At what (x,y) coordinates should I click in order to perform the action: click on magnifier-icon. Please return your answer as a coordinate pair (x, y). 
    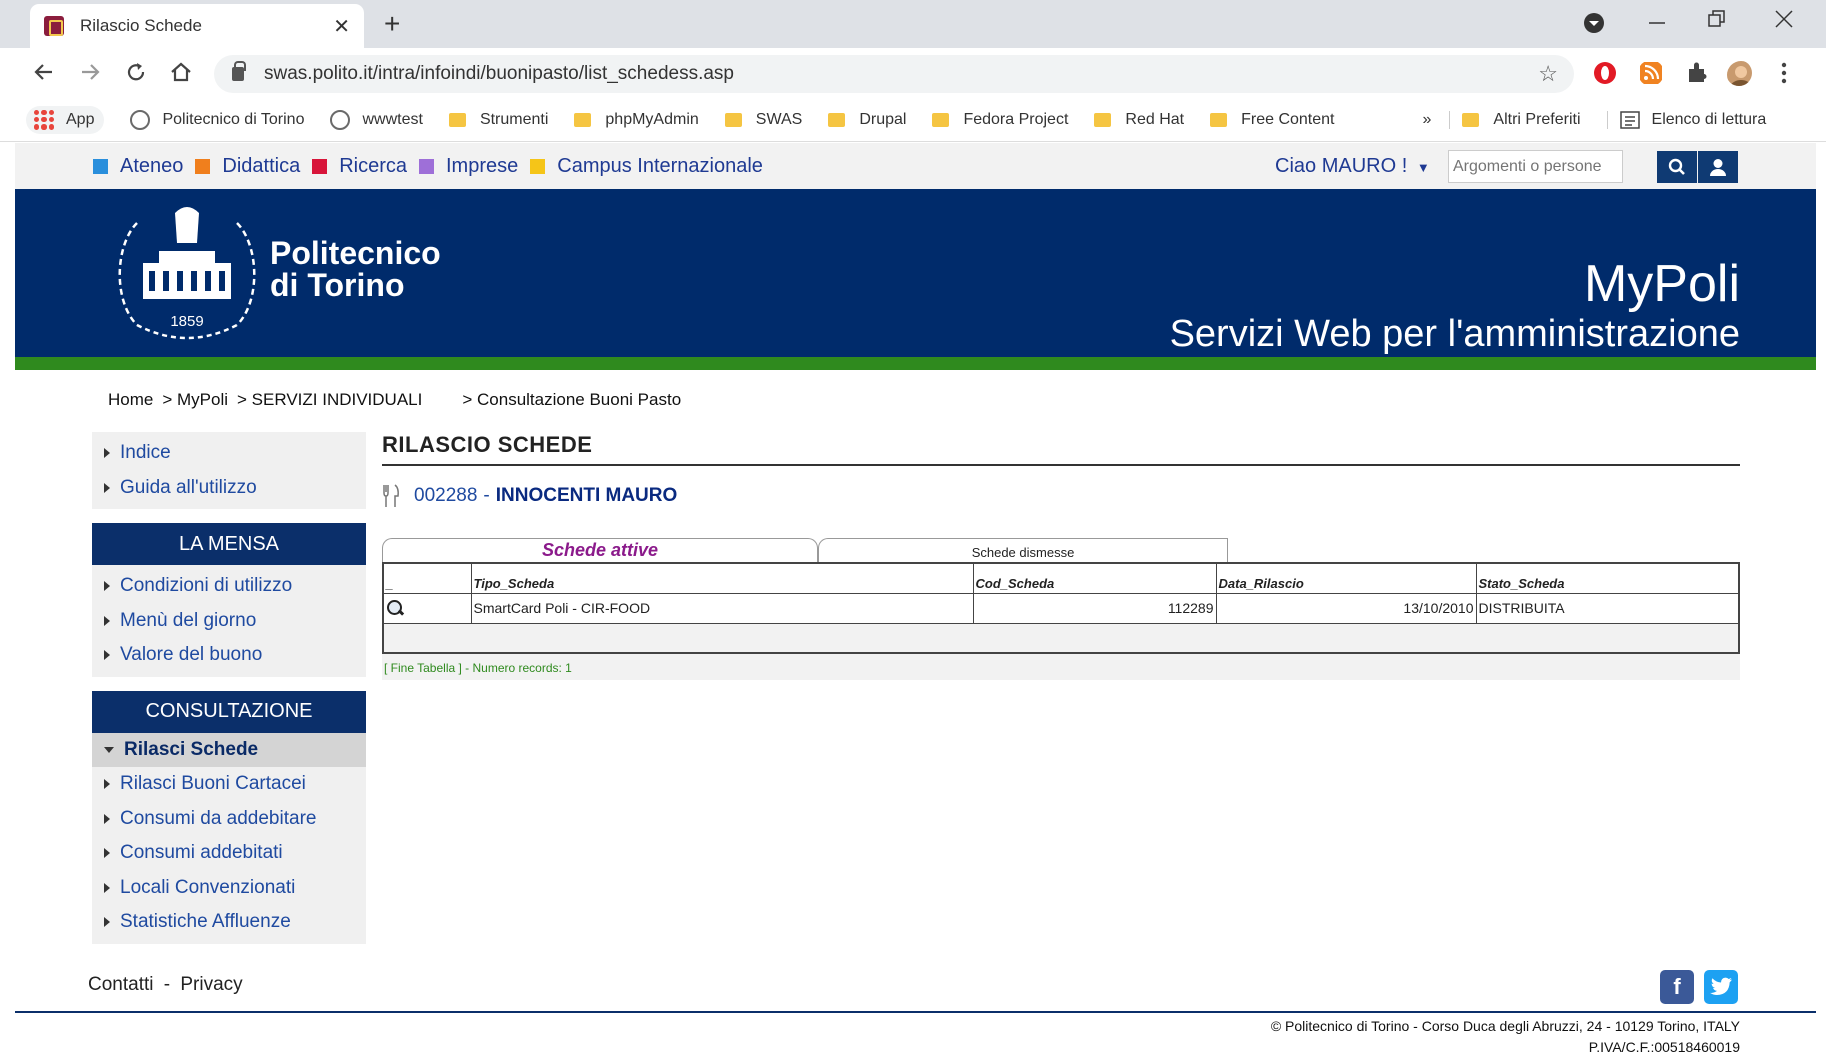
    Looking at the image, I should click on (395, 608).